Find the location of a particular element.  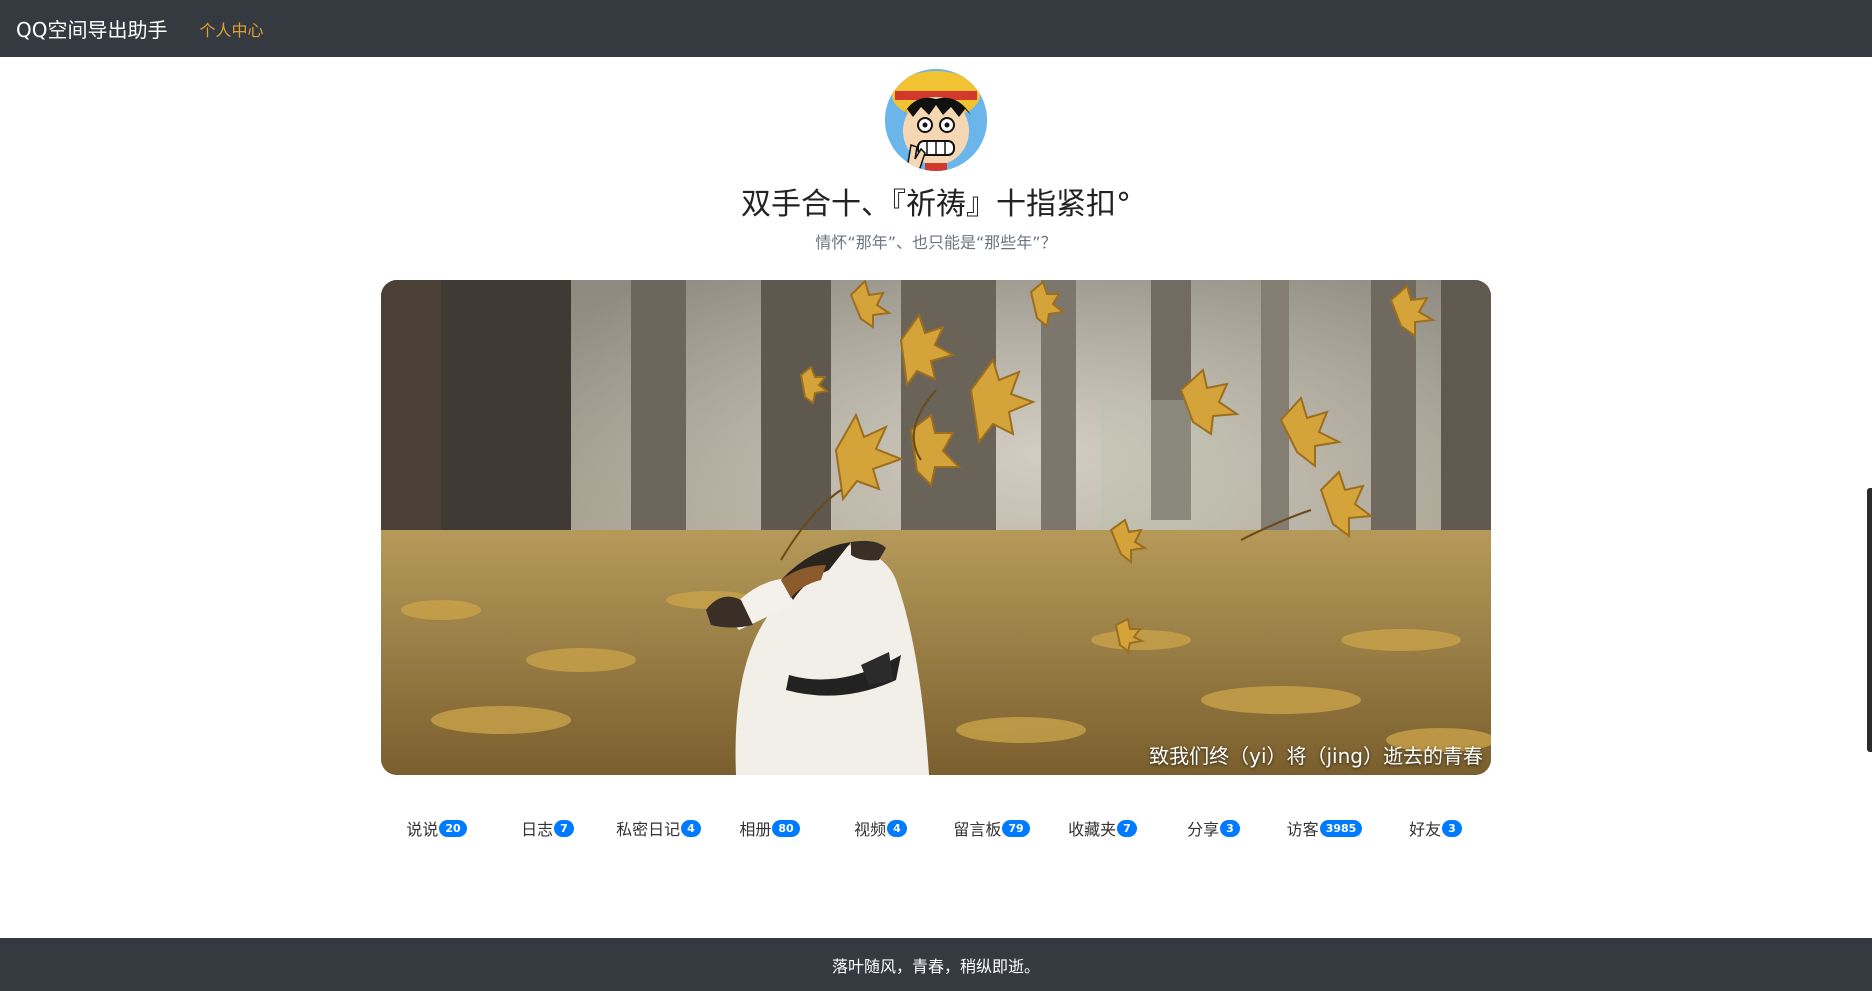

page-footer: 落叶随风，青春，稍纵即逝。 is located at coordinates (936, 964).